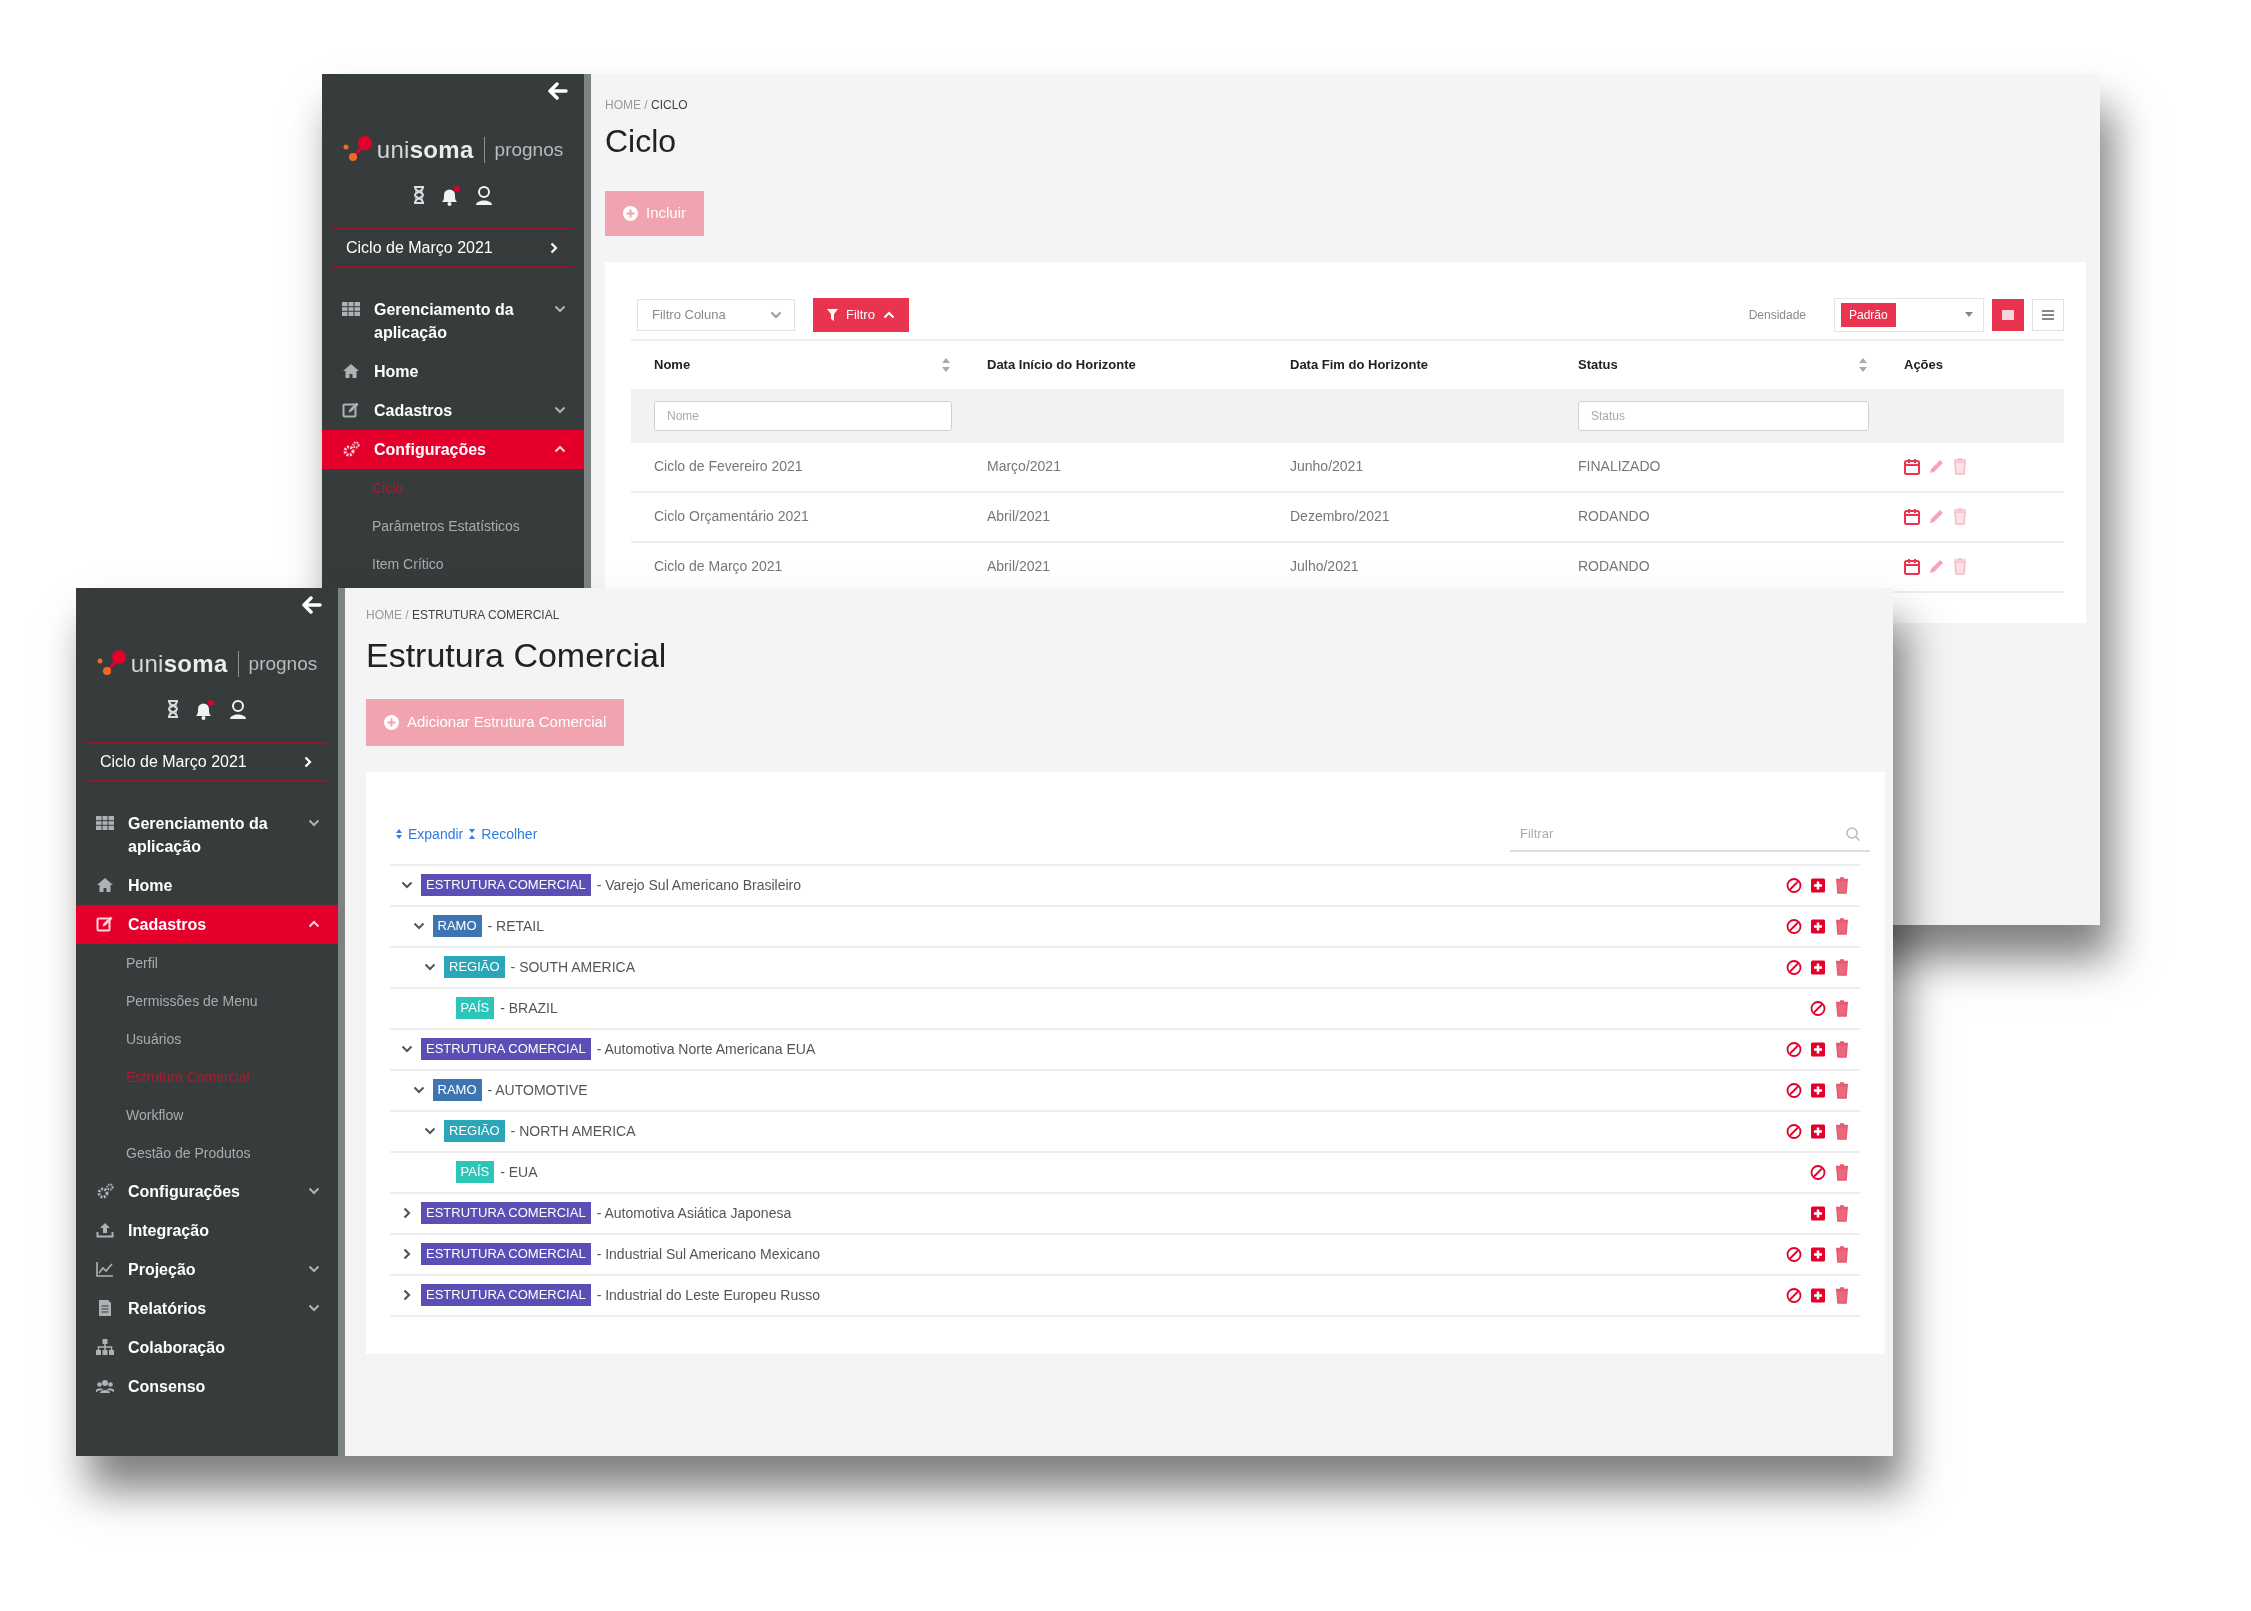 Image resolution: width=2251 pixels, height=1611 pixels. Describe the element at coordinates (797, 517) in the screenshot. I see `table-cell: Ciclo Orçamentário 2021` at that location.